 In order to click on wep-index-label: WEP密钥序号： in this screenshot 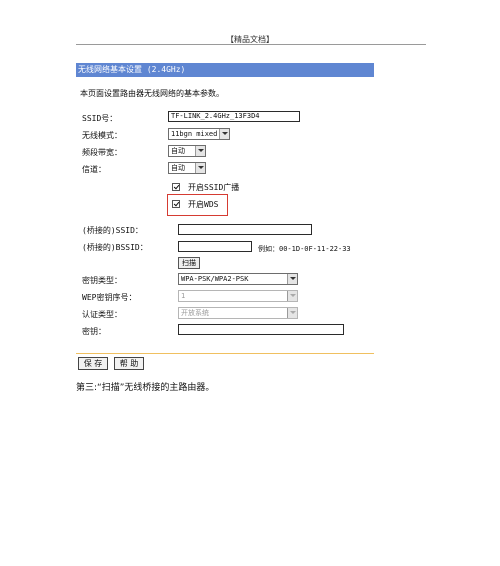, I will do `click(109, 297)`.